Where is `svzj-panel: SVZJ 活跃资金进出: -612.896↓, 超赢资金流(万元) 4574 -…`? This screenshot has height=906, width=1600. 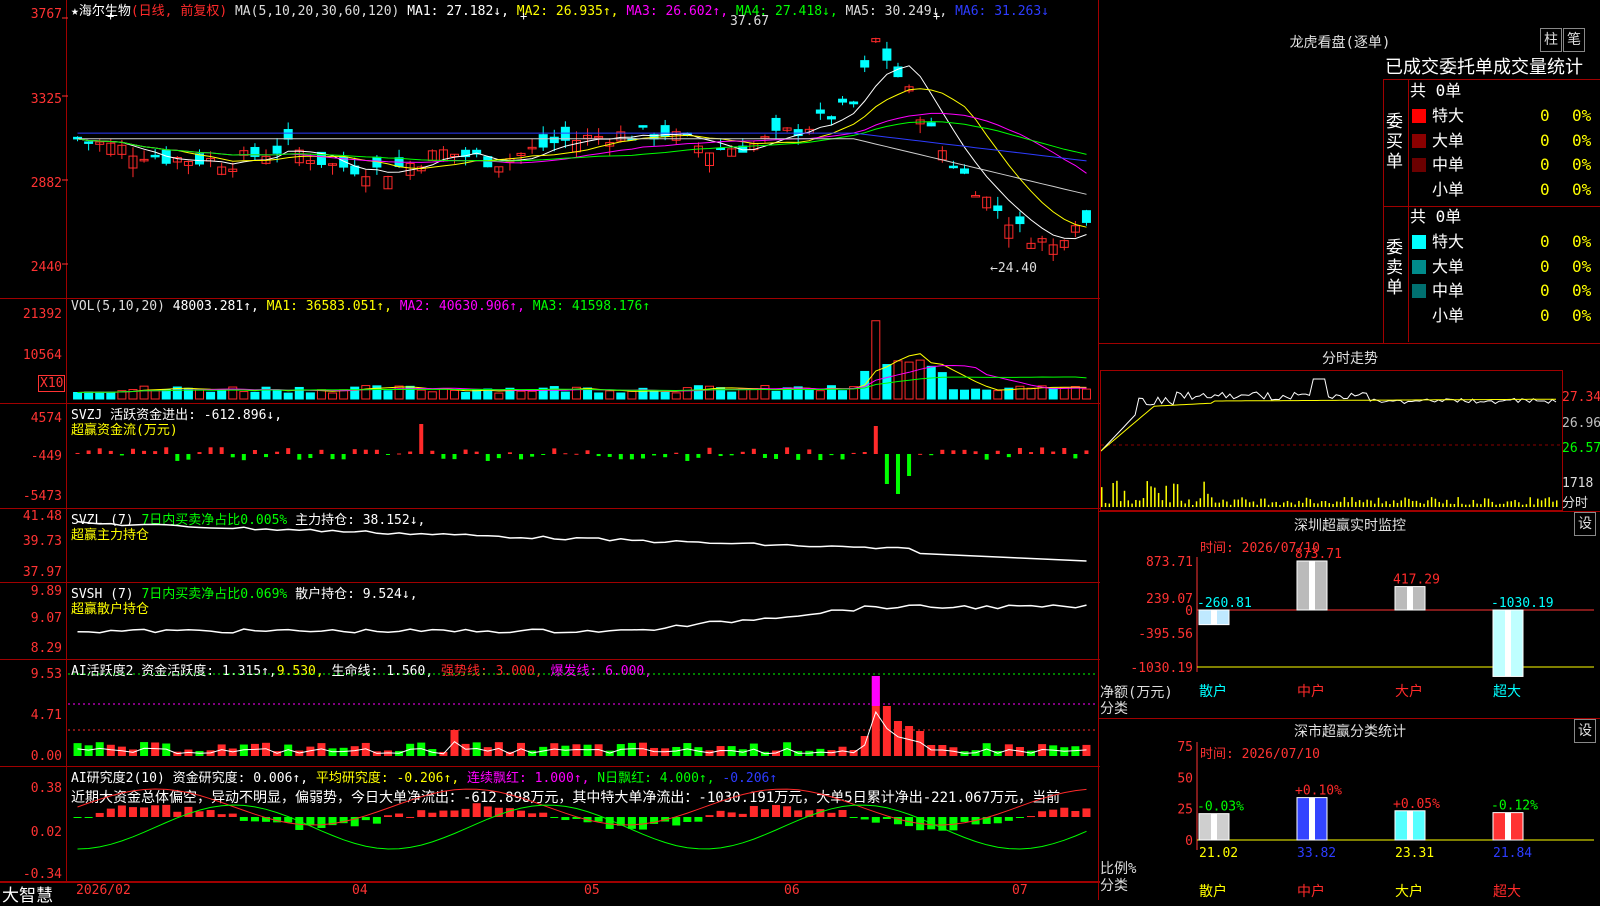
svzj-panel: SVZJ 活跃资金进出: -612.896↓, 超赢资金流(万元) 4574 -… is located at coordinates (550, 456).